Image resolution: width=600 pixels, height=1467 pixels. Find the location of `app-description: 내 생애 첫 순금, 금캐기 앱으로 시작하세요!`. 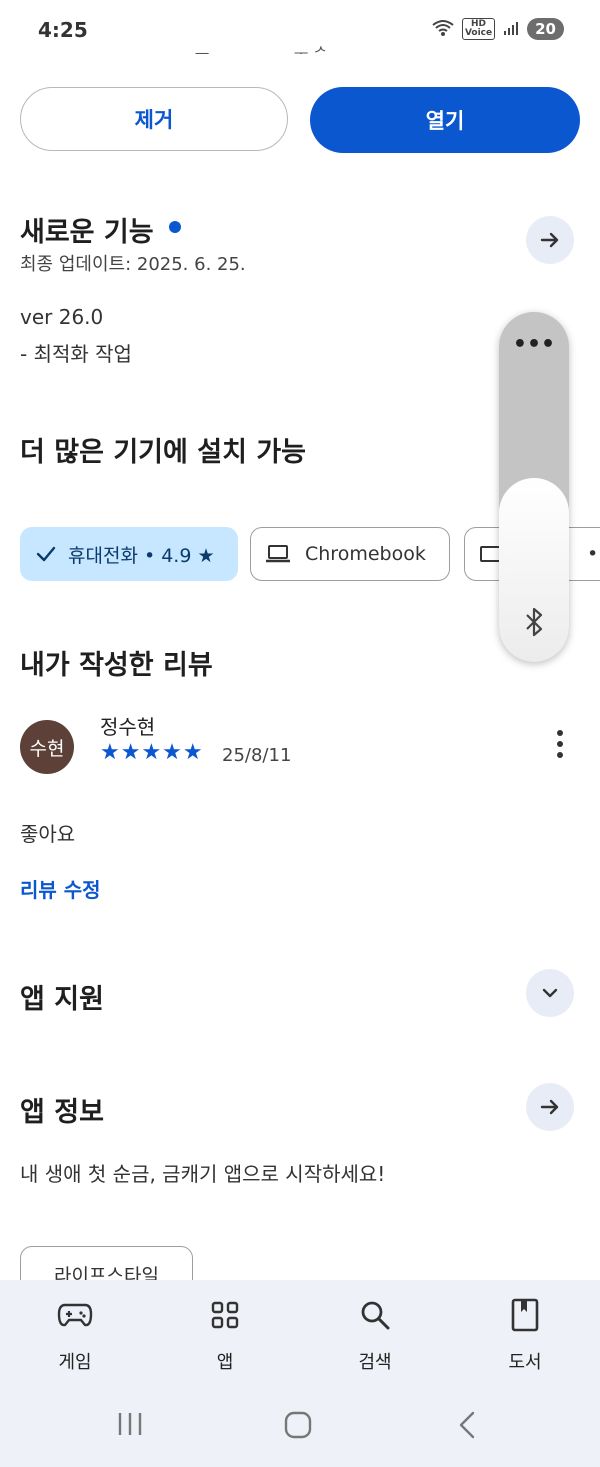

app-description: 내 생애 첫 순금, 금캐기 앱으로 시작하세요! is located at coordinates (203, 1174).